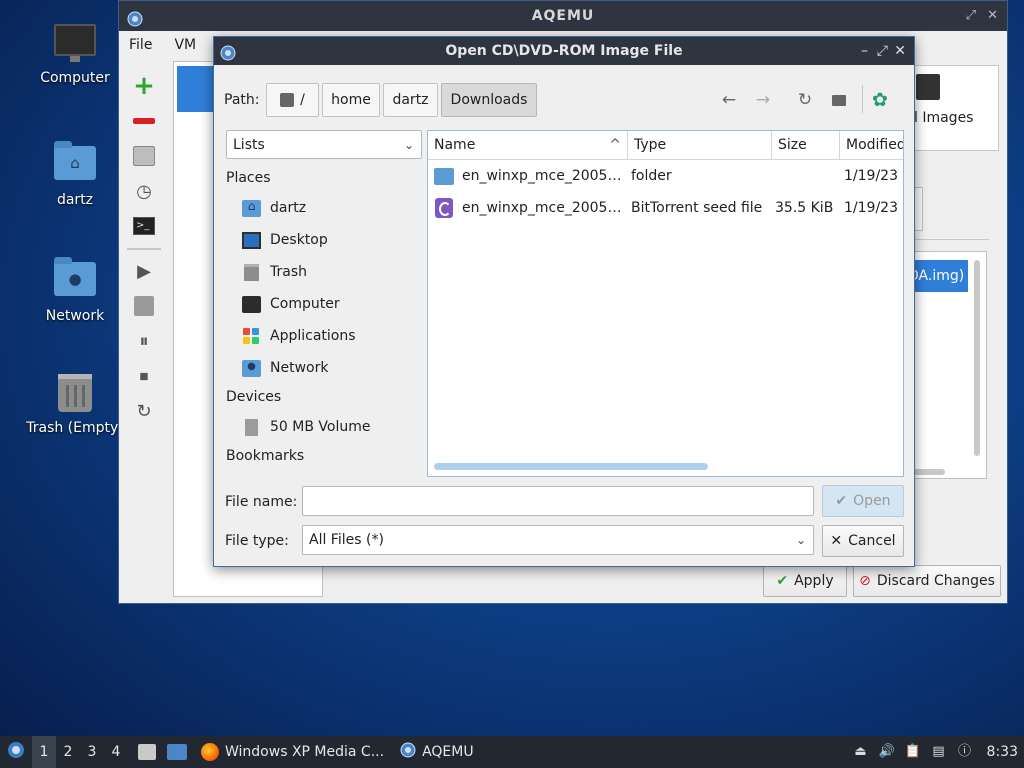 This screenshot has width=1024, height=768. I want to click on sidebar-item-dartz: dartz, so click(326, 208).